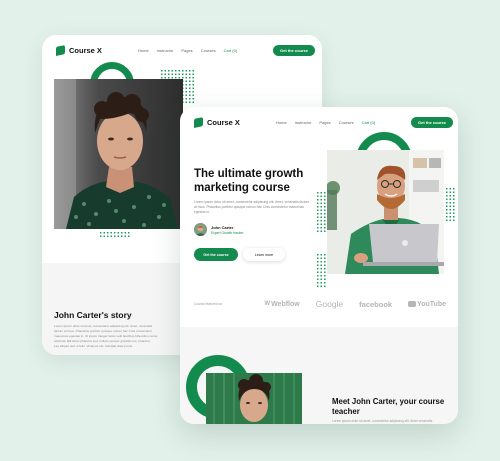 This screenshot has height=461, width=500. I want to click on google-logo: Google, so click(329, 304).